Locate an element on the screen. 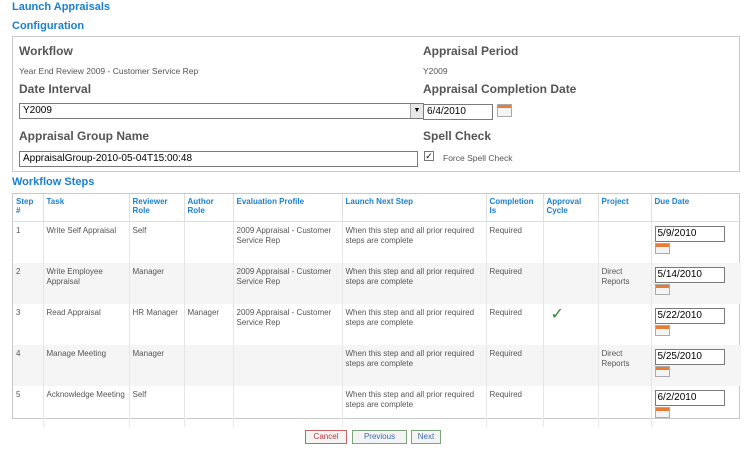 Image resolution: width=750 pixels, height=450 pixels. appraisal-period-label: Appraisal Period is located at coordinates (471, 51).